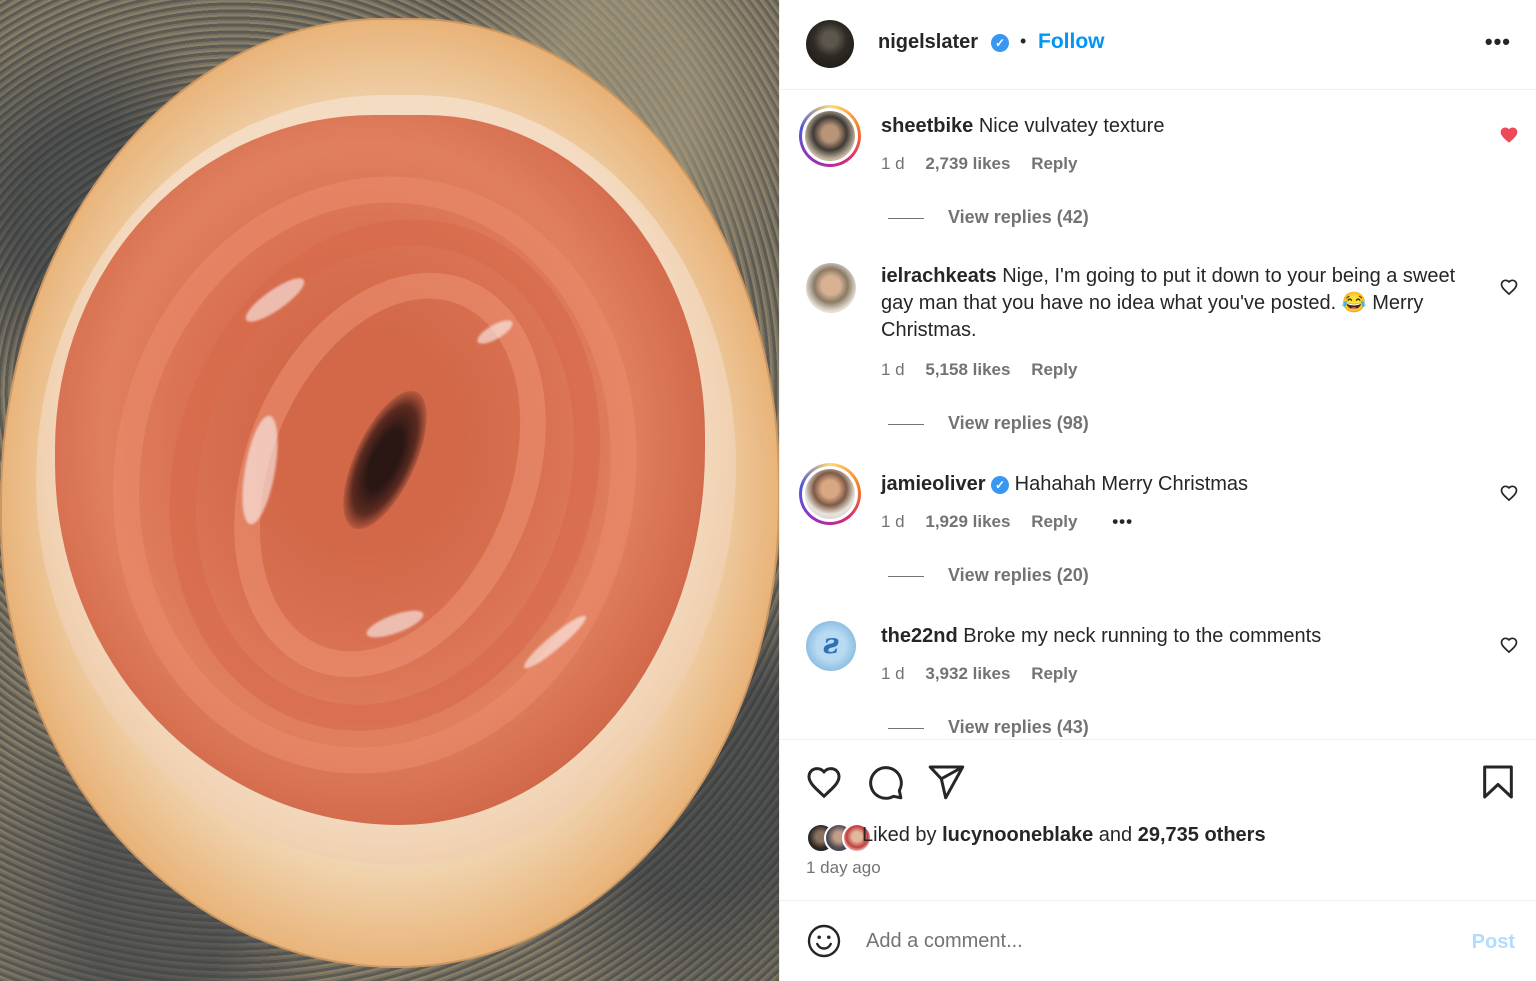  What do you see at coordinates (928, 42) in the screenshot?
I see `author-username: nigelslater` at bounding box center [928, 42].